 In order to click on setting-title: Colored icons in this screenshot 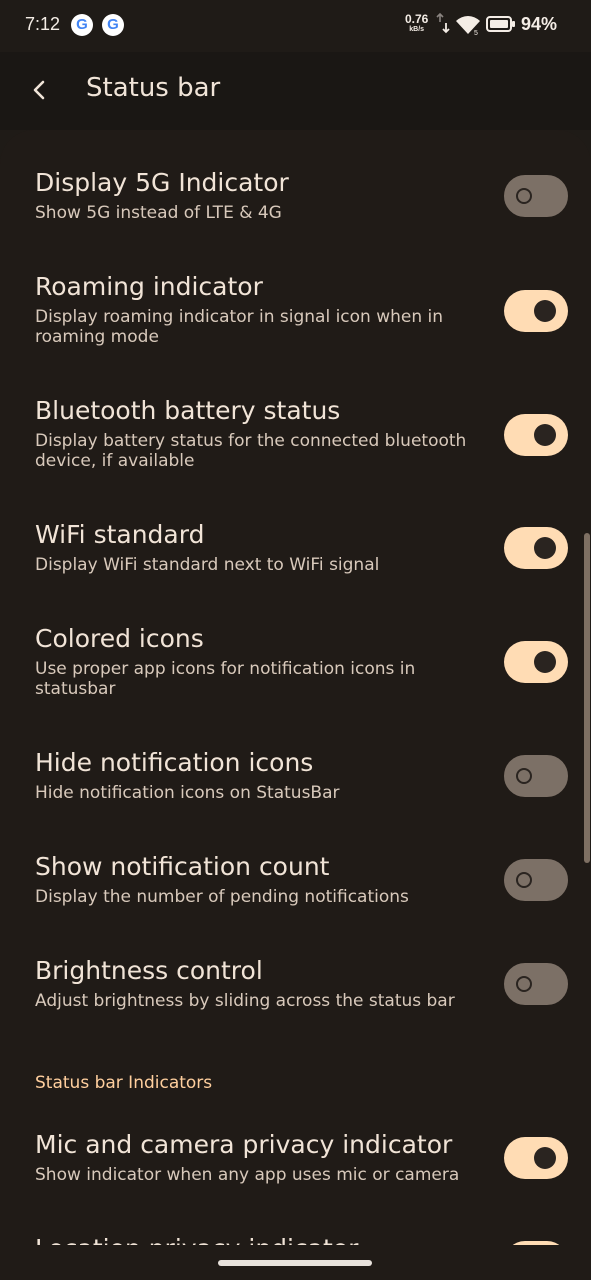, I will do `click(119, 638)`.